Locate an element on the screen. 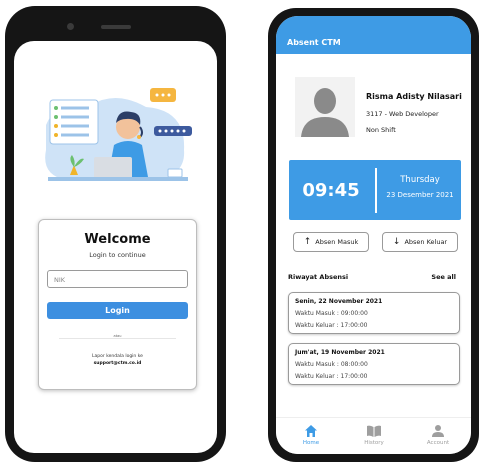 The width and height of the screenshot is (480, 464). nav-history-label: History is located at coordinates (374, 443).